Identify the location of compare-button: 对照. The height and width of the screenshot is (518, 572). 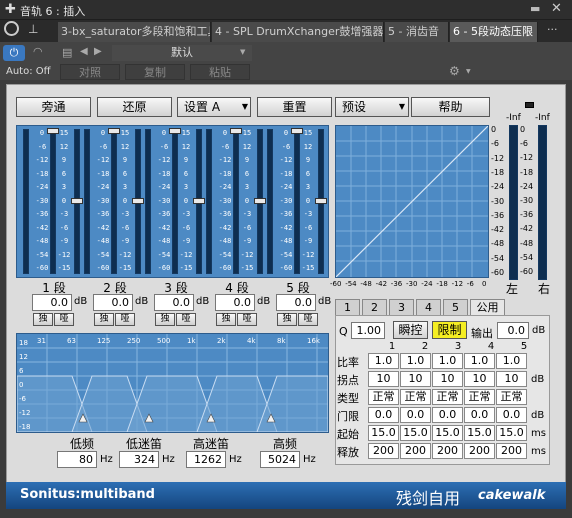
(90, 72).